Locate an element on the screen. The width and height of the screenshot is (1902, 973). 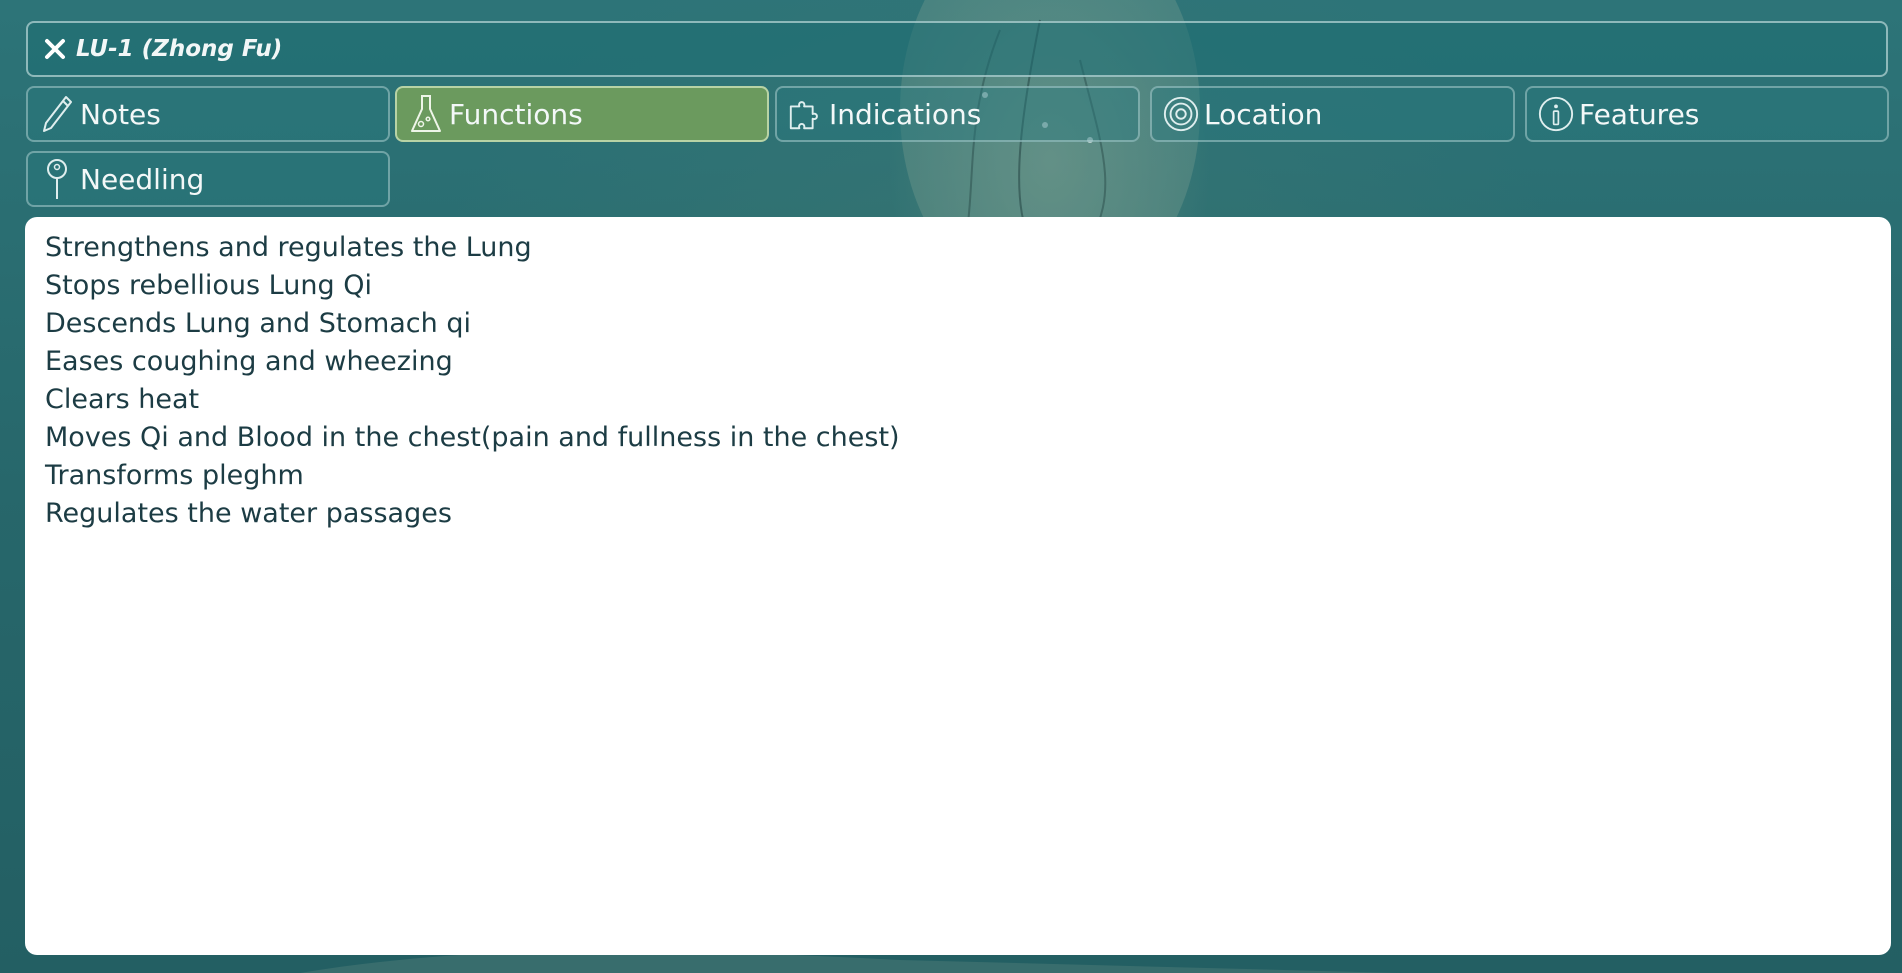
puzzle-icon is located at coordinates (806, 114).